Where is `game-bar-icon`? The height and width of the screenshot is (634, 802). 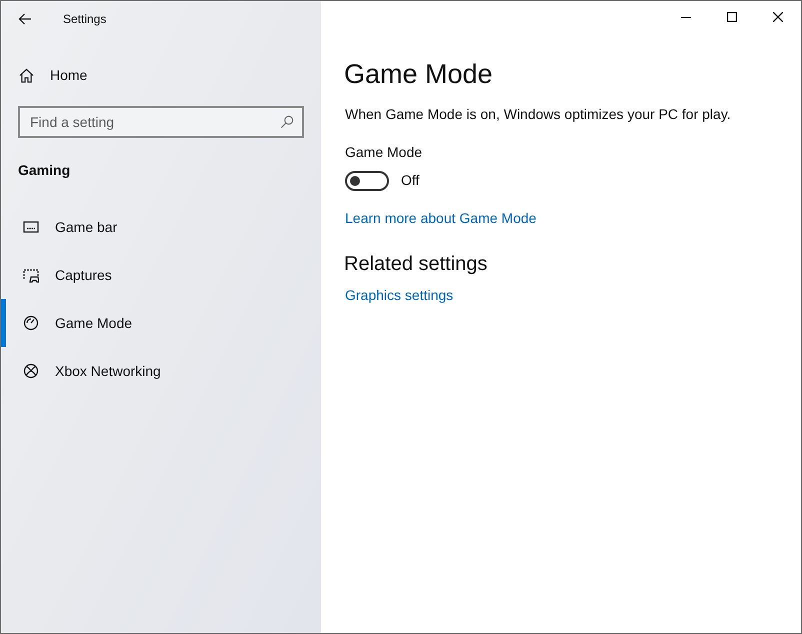 game-bar-icon is located at coordinates (31, 227).